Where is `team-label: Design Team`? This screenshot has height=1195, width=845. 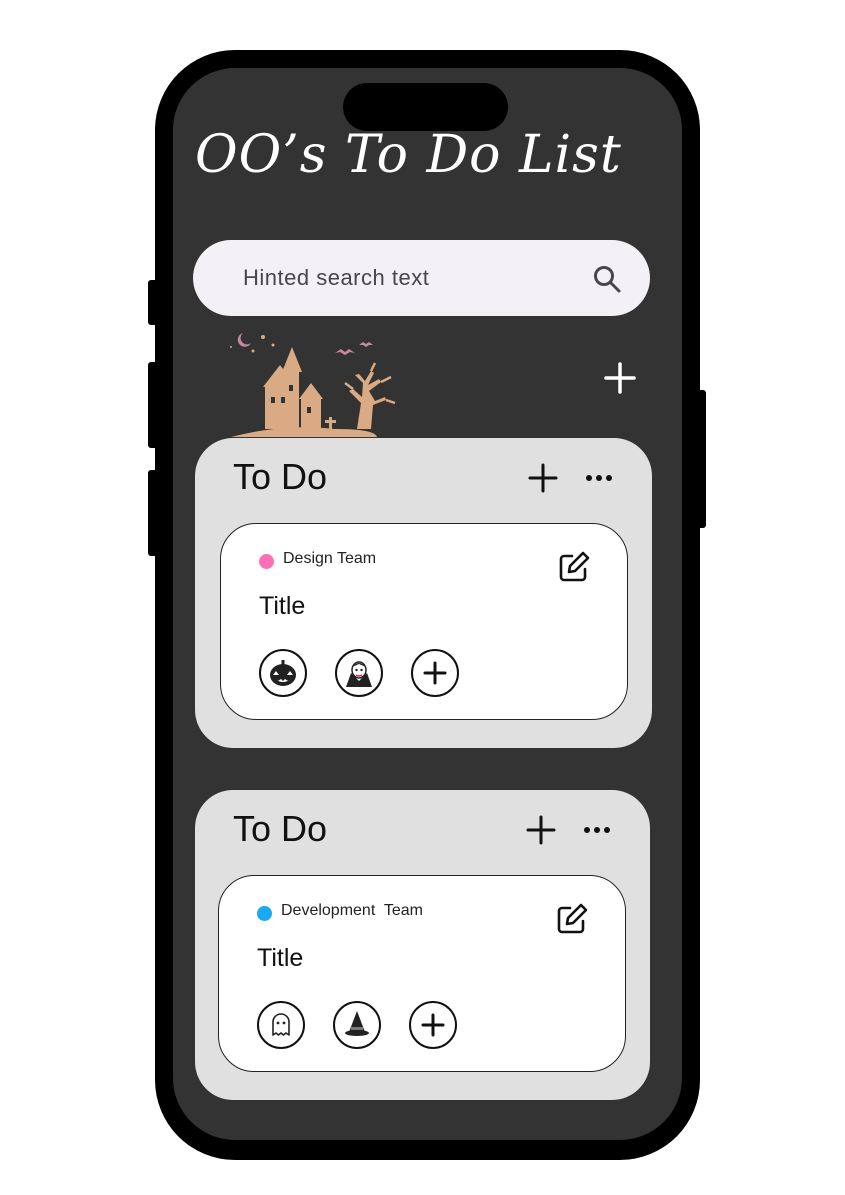 team-label: Design Team is located at coordinates (330, 558).